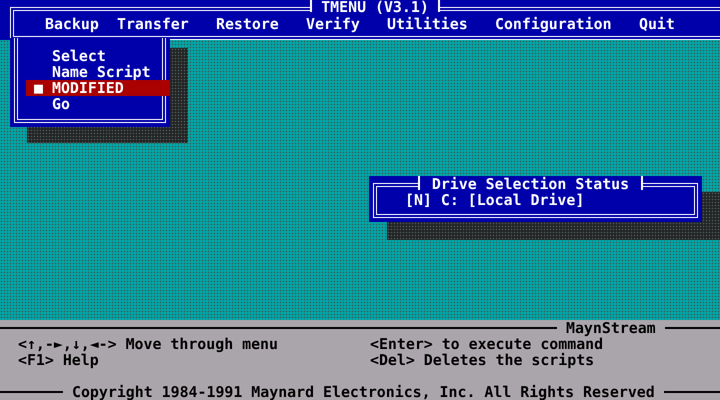 This screenshot has height=400, width=720. What do you see at coordinates (148, 344) in the screenshot?
I see `key-hint: <↑,-►,↓,◄-> Move through menu` at bounding box center [148, 344].